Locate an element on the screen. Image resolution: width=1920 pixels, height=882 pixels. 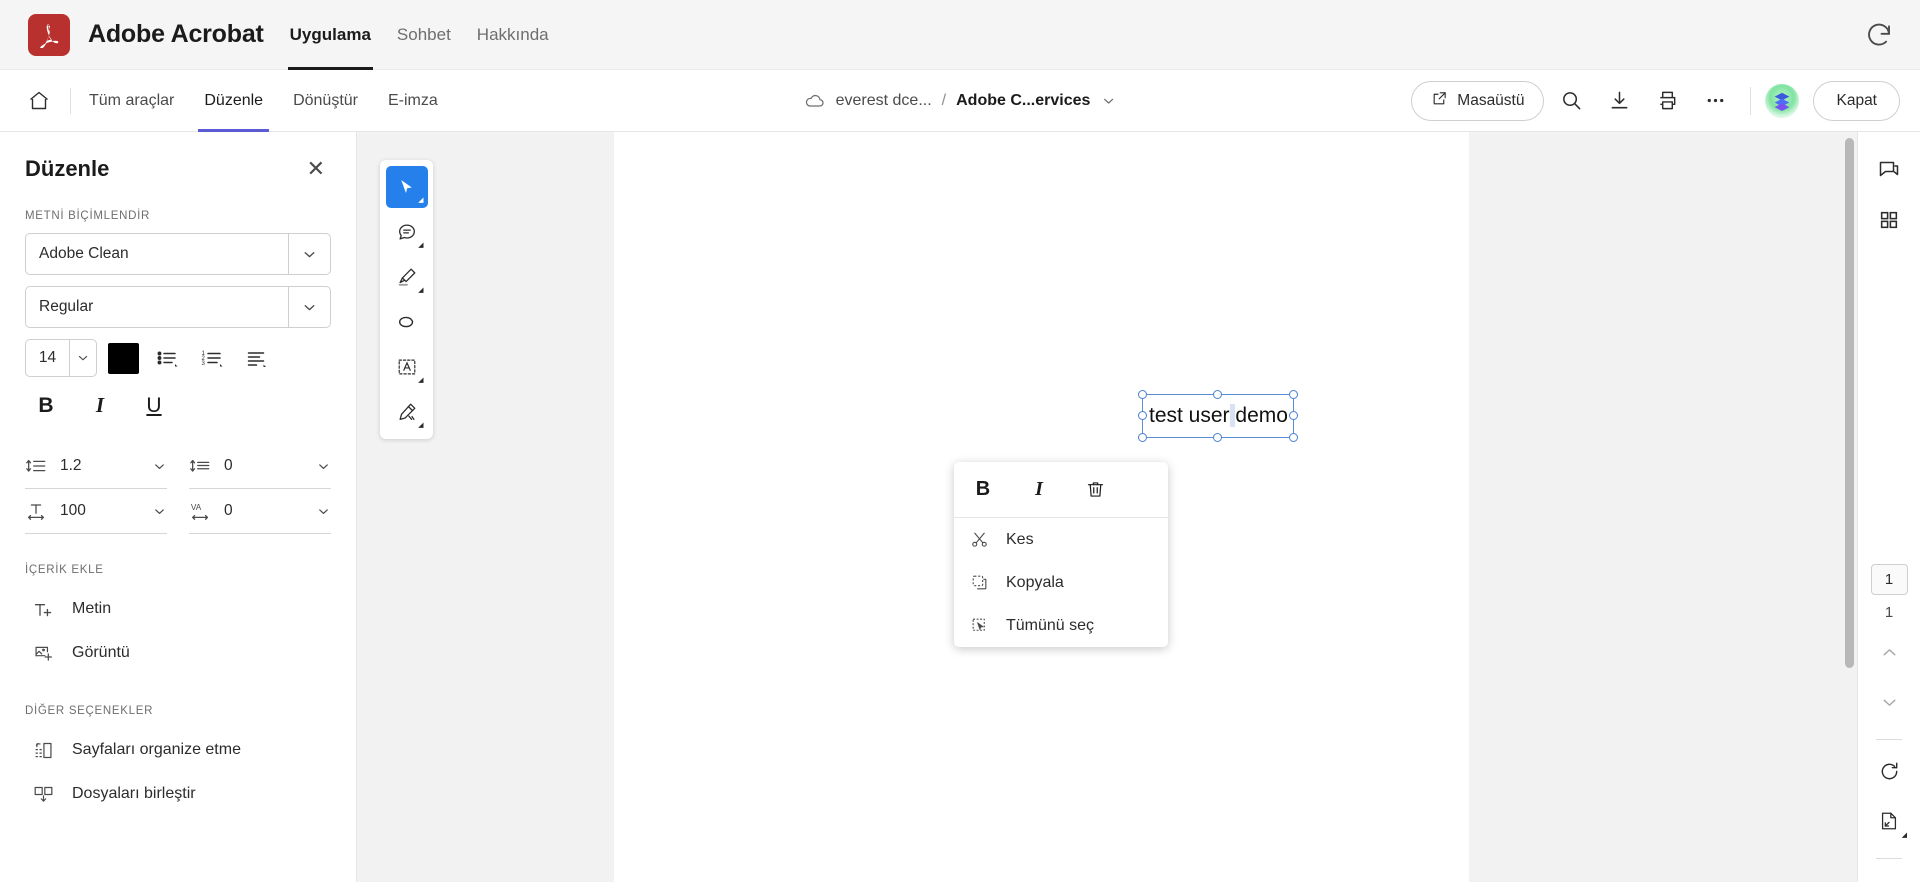
nav-tab-e-imza: E-imza is located at coordinates (413, 101).